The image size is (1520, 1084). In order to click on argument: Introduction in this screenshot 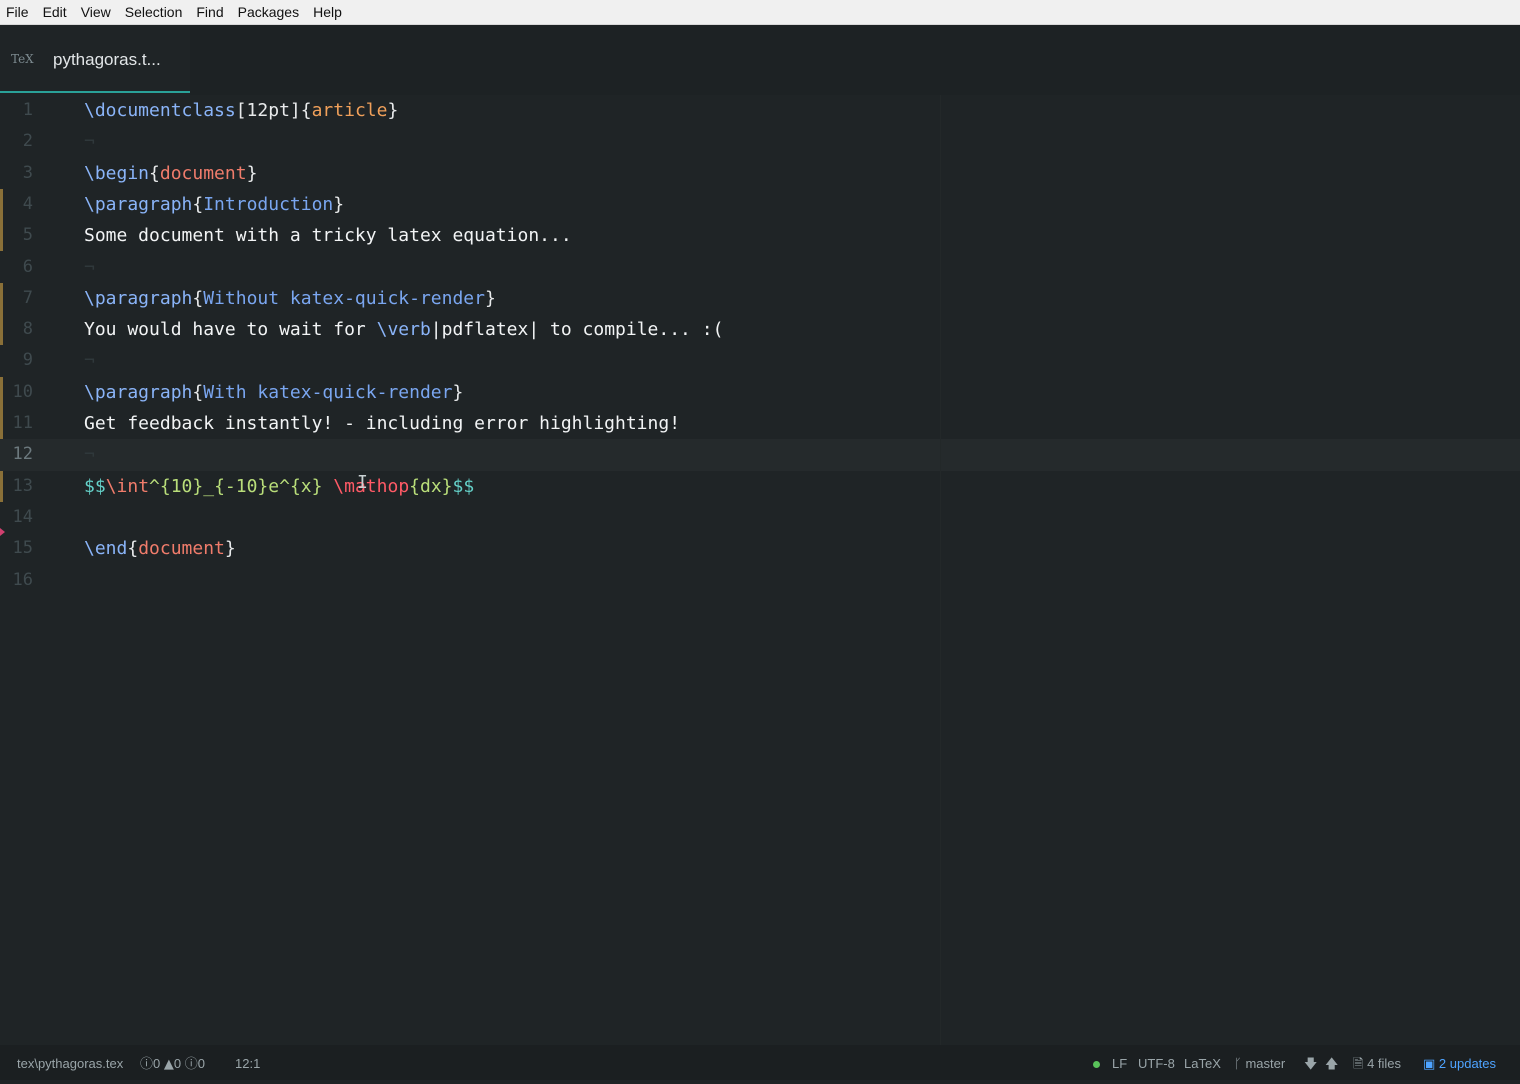, I will do `click(268, 204)`.